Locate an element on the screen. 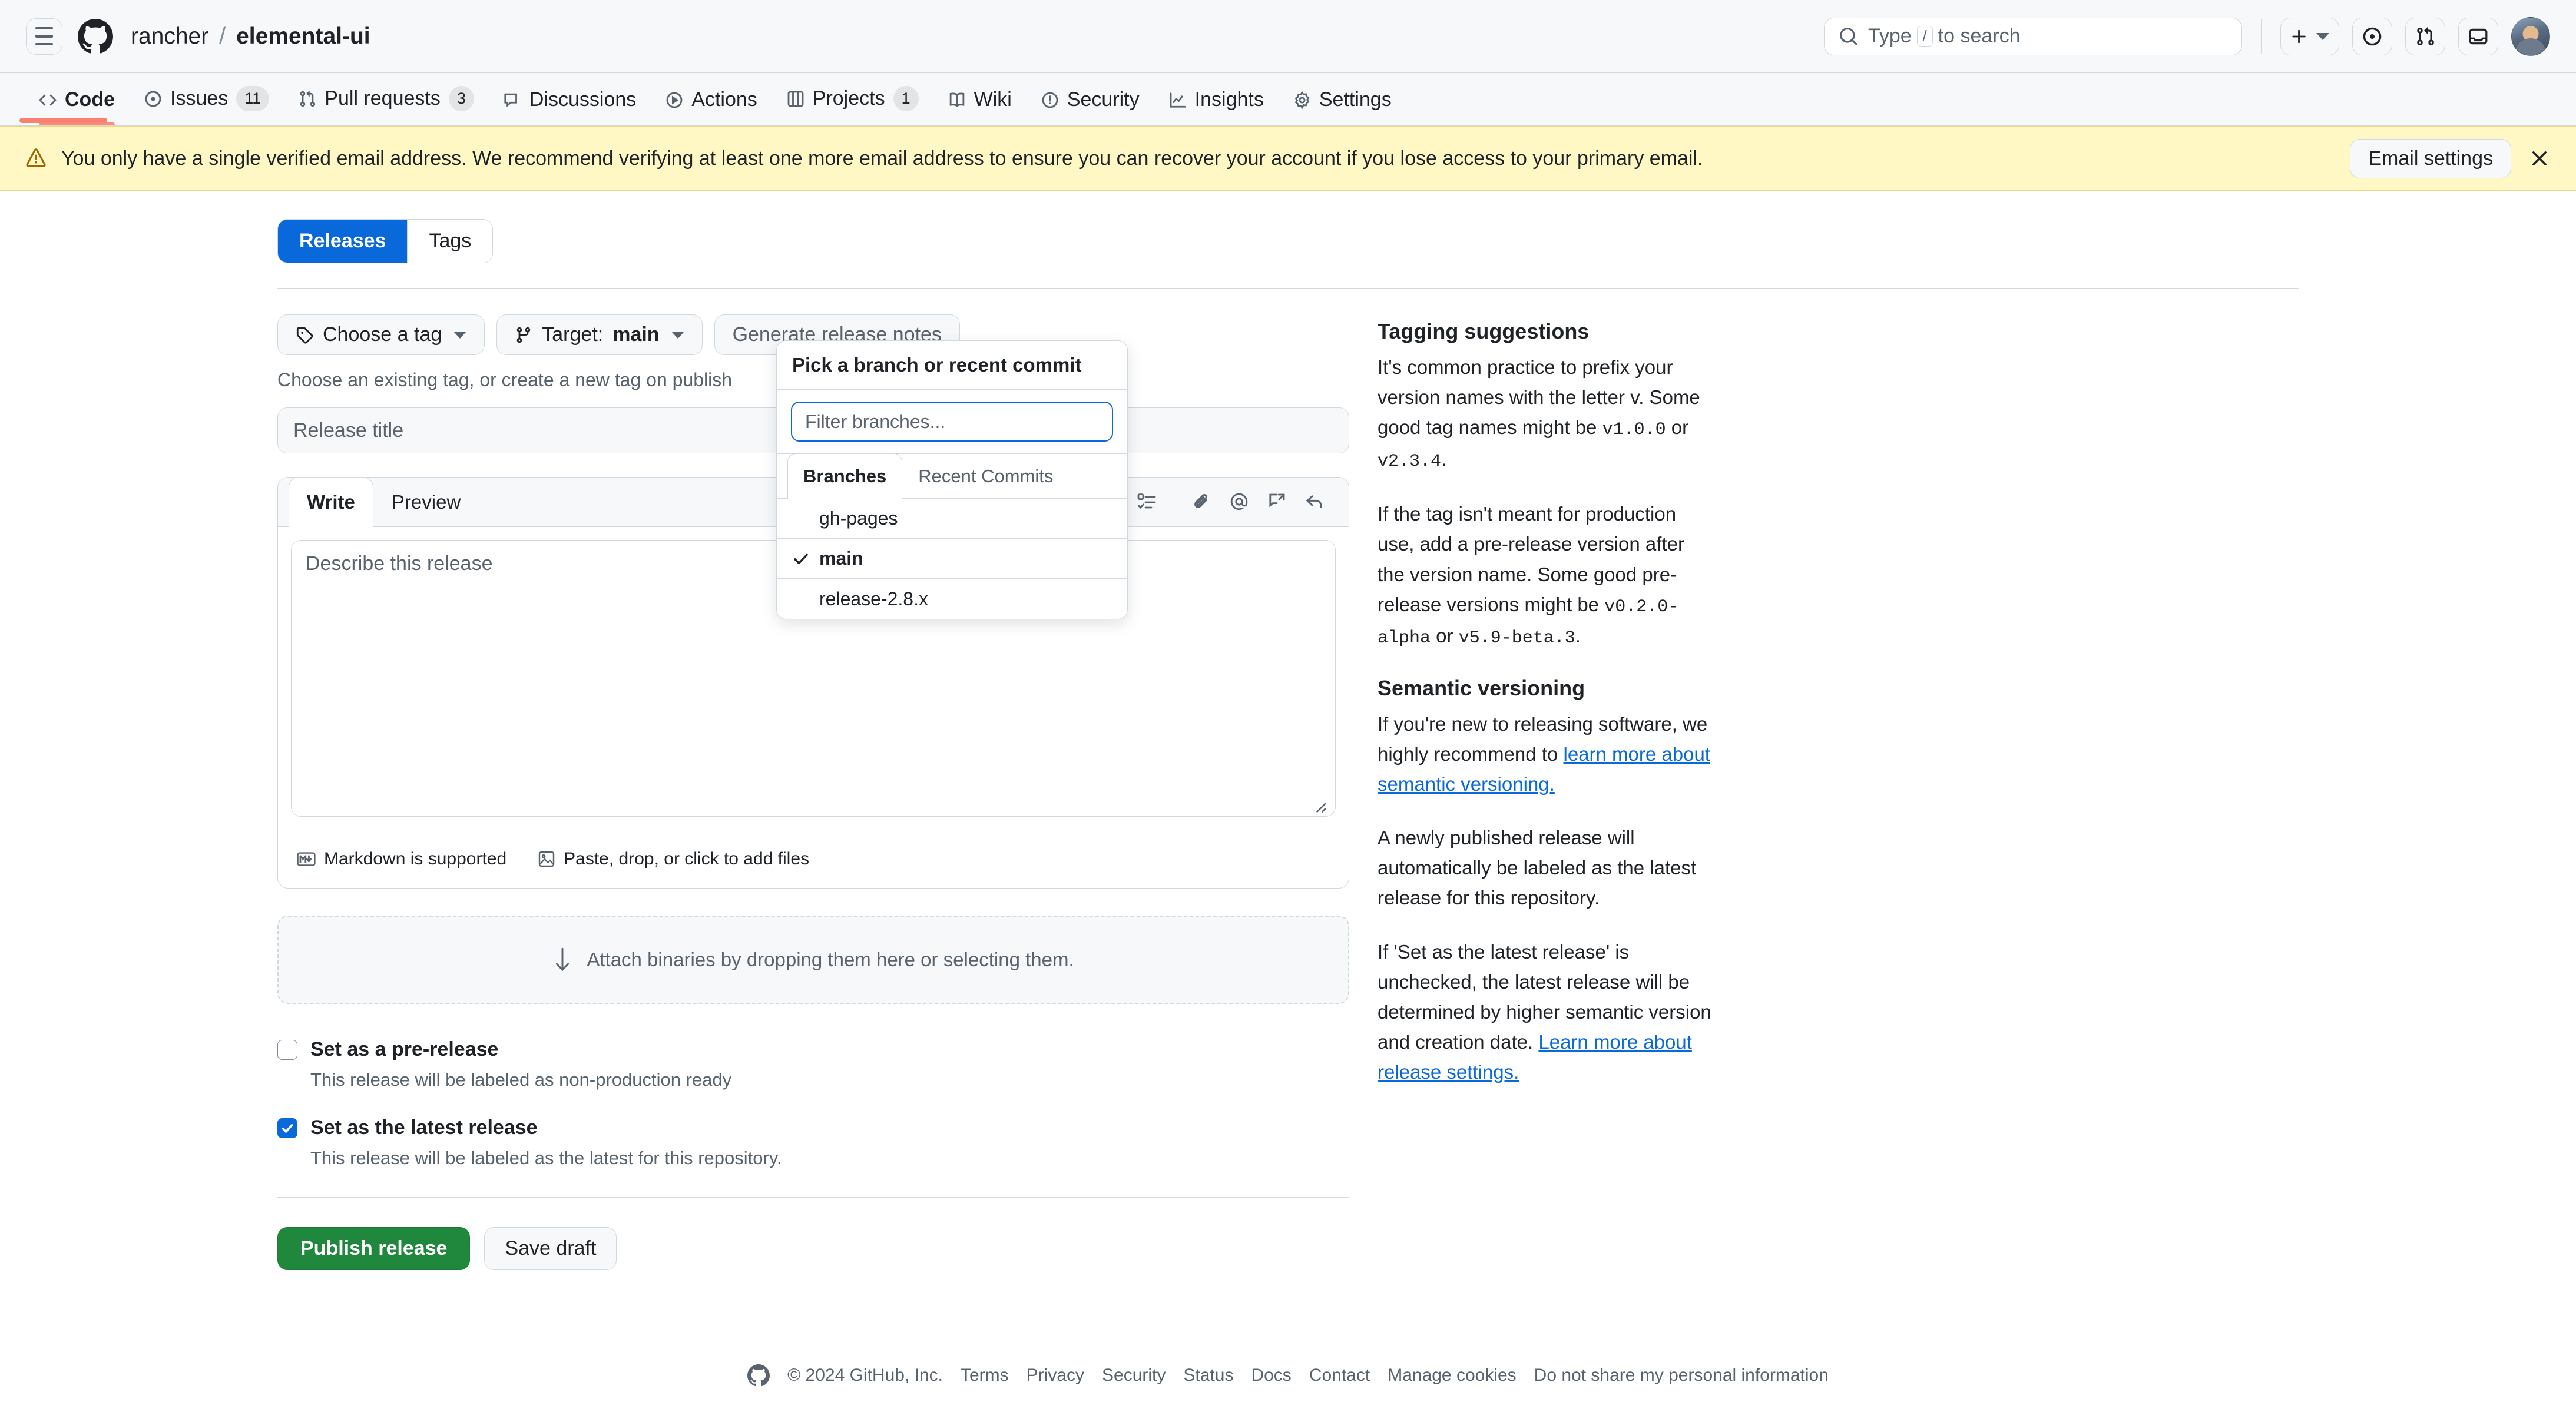 This screenshot has width=2576, height=1422. choose-a-tag-label: Choose a tag is located at coordinates (382, 334).